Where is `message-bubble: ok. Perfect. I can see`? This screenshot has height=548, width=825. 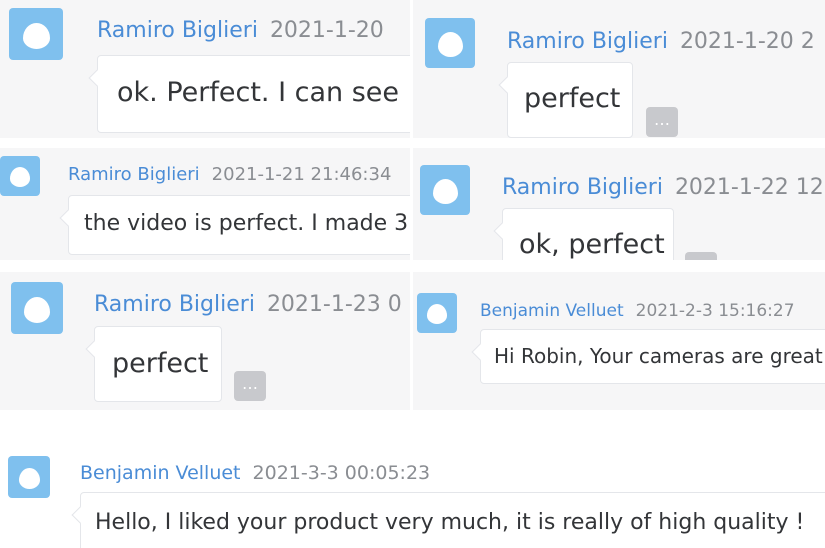
message-bubble: ok. Perfect. I can see is located at coordinates (253, 94).